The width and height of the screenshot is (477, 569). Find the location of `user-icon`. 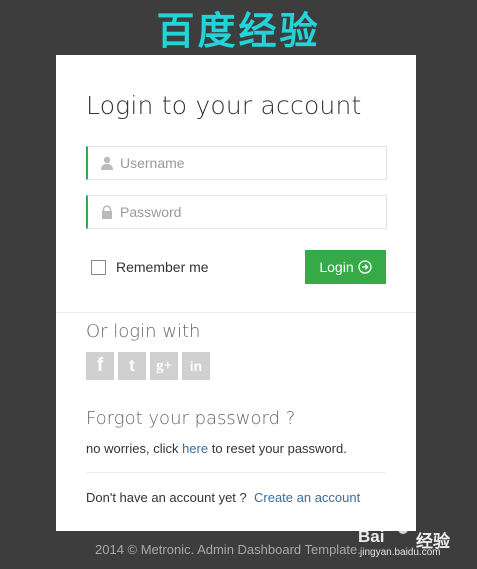

user-icon is located at coordinates (107, 163).